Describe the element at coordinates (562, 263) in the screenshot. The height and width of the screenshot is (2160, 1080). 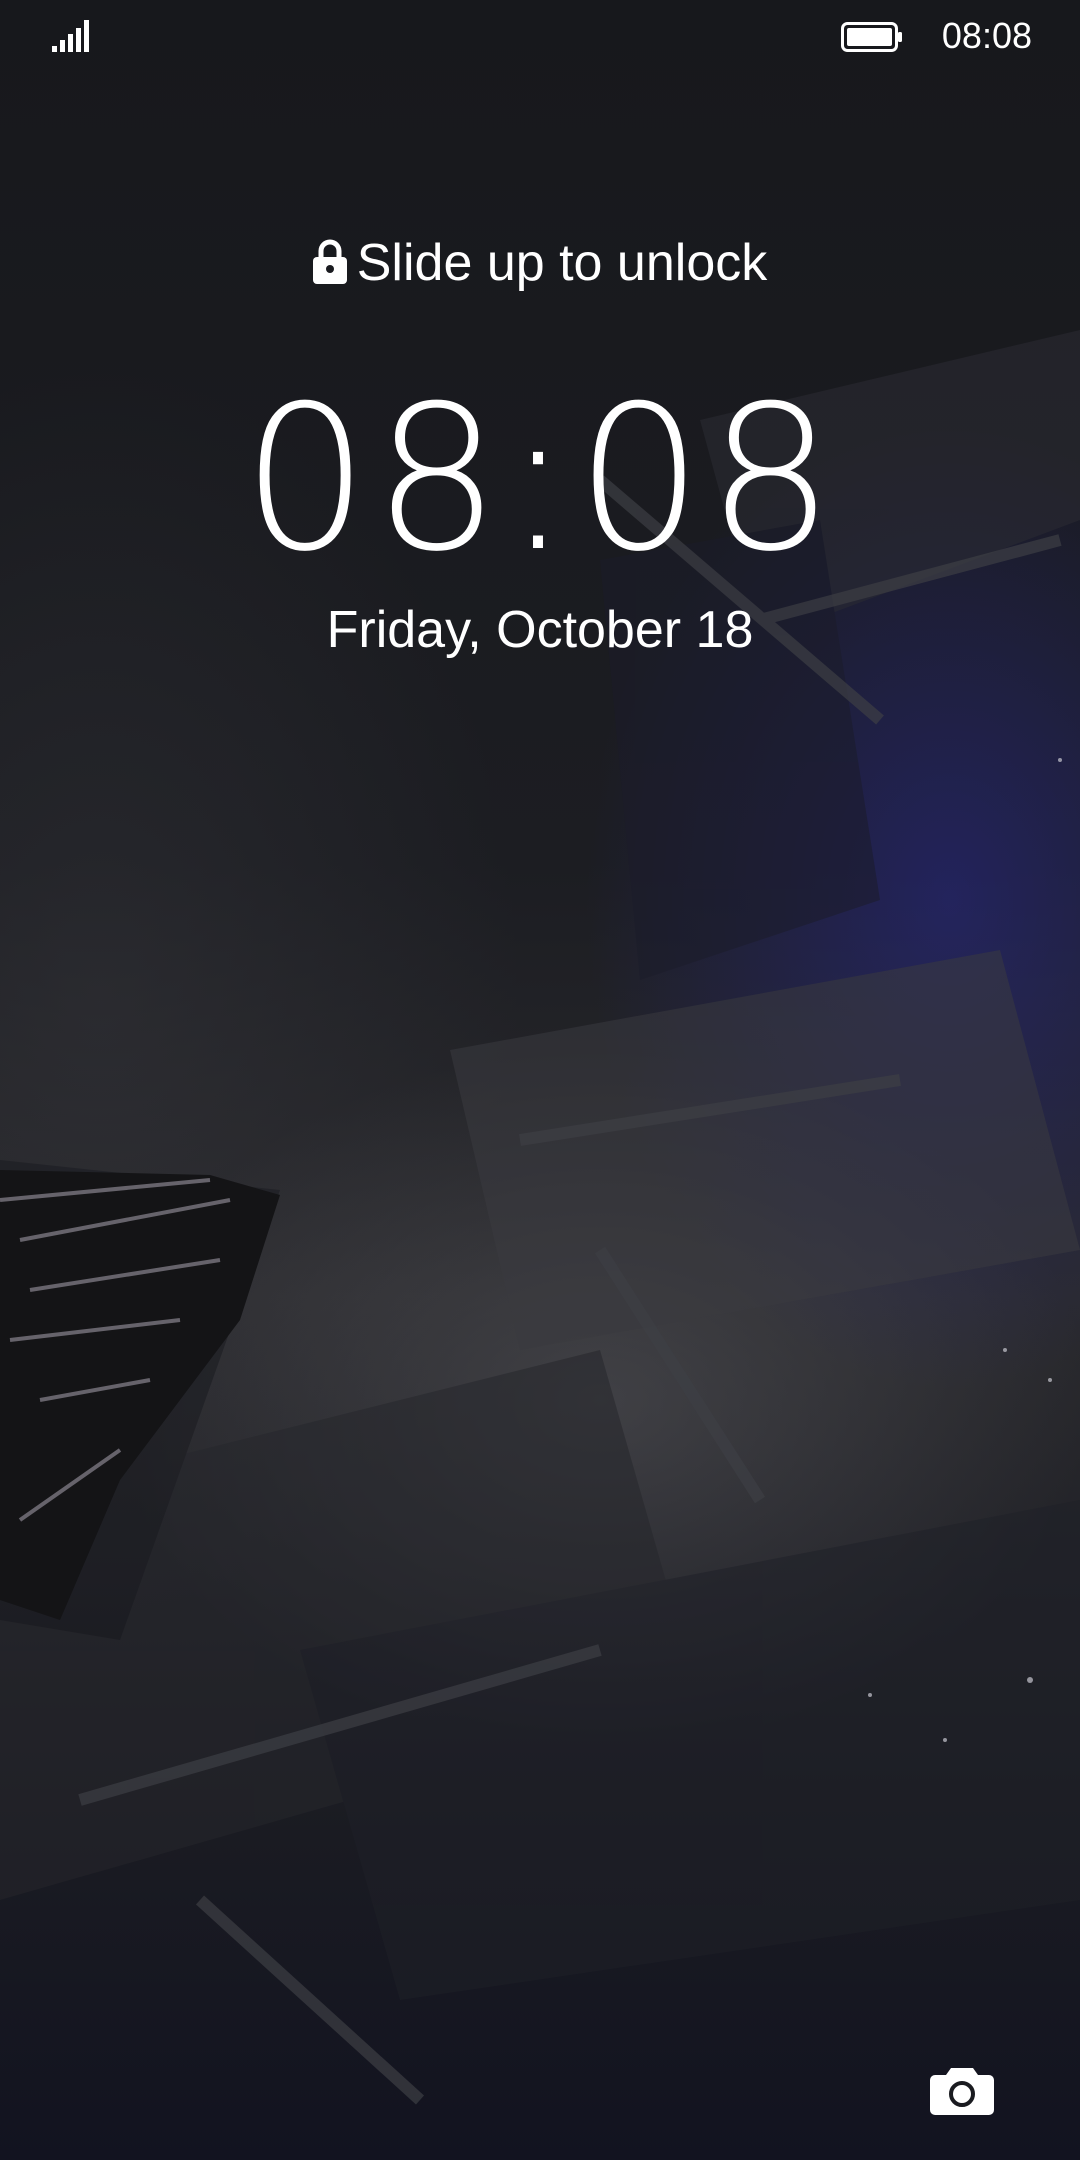
I see `unlock-hint-text: Slide up to unlock` at that location.